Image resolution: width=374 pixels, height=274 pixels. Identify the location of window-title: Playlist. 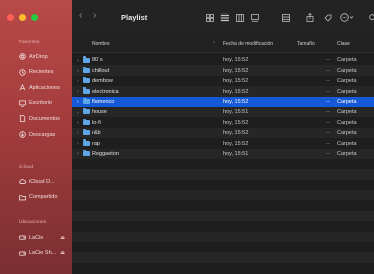
(134, 17).